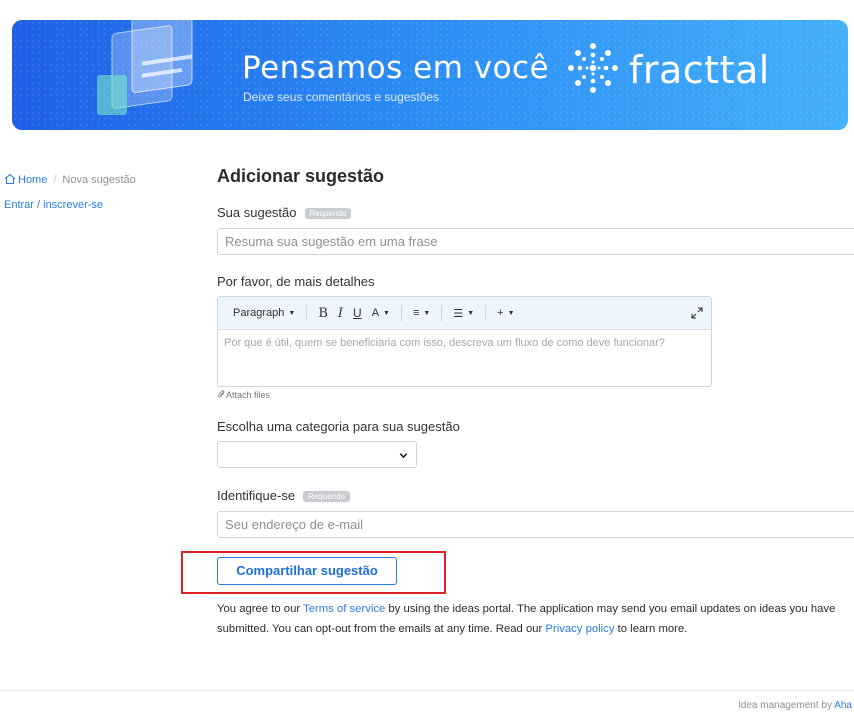 The image size is (854, 713). What do you see at coordinates (593, 68) in the screenshot?
I see `fracttal-logo-icon` at bounding box center [593, 68].